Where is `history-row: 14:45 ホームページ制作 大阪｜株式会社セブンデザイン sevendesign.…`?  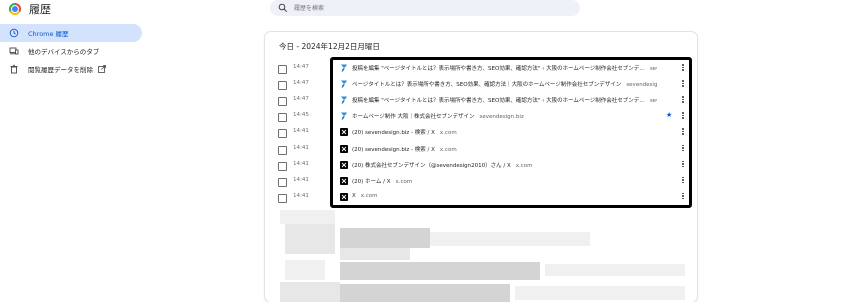
history-row: 14:45 ホームページ制作 大阪｜株式会社セブンデザイン sevendesign.… is located at coordinates (481, 117).